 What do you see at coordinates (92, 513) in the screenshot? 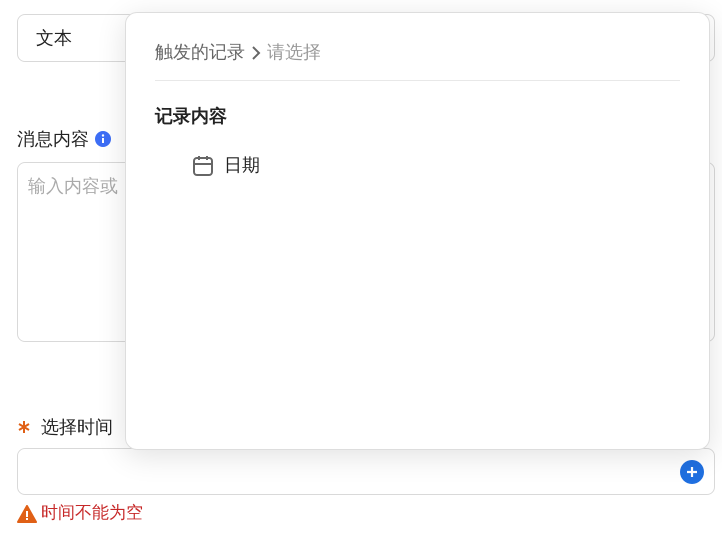
I see `error-message: 时间不能为空` at bounding box center [92, 513].